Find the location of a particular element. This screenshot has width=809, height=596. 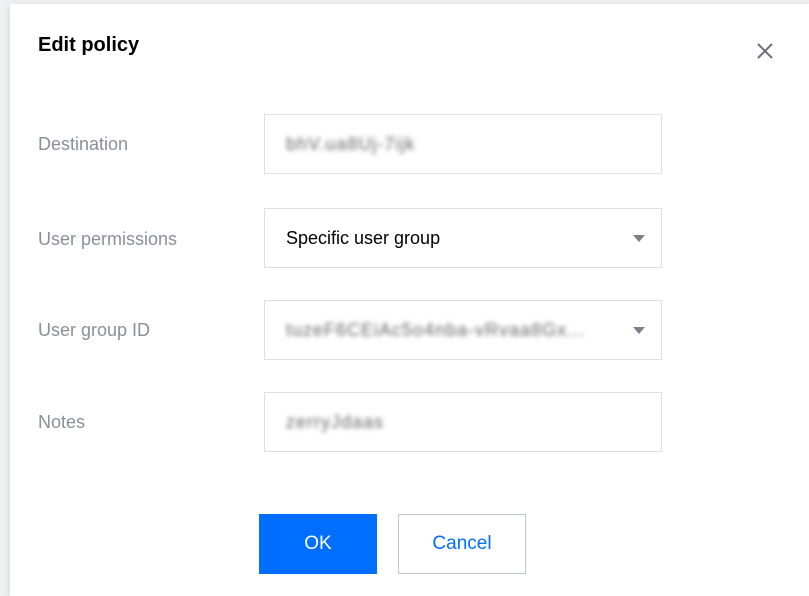

close-icon is located at coordinates (765, 51).